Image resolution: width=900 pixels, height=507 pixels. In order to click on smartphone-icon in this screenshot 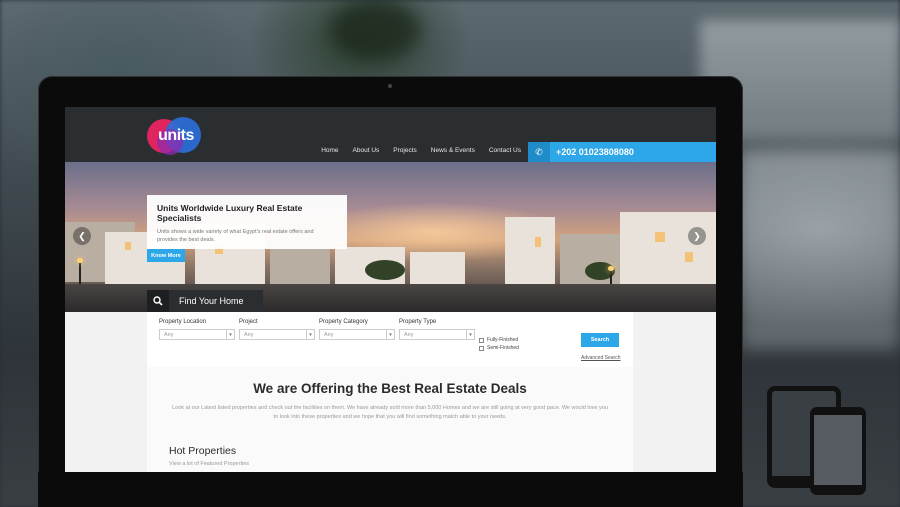, I will do `click(838, 451)`.